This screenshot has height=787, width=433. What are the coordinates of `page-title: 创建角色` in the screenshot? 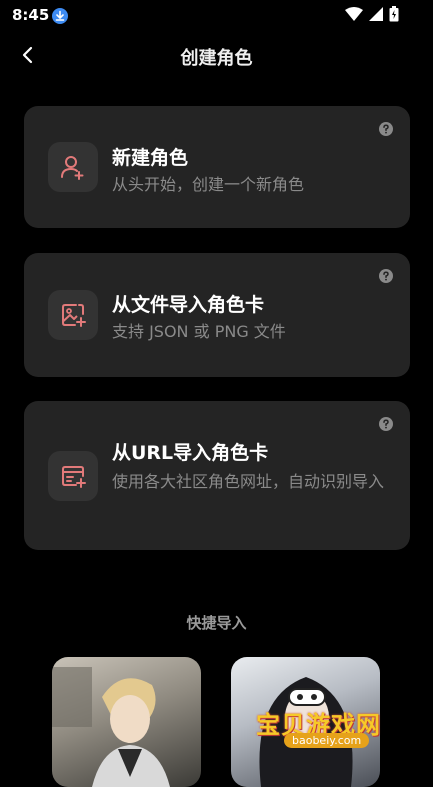 It's located at (216, 58).